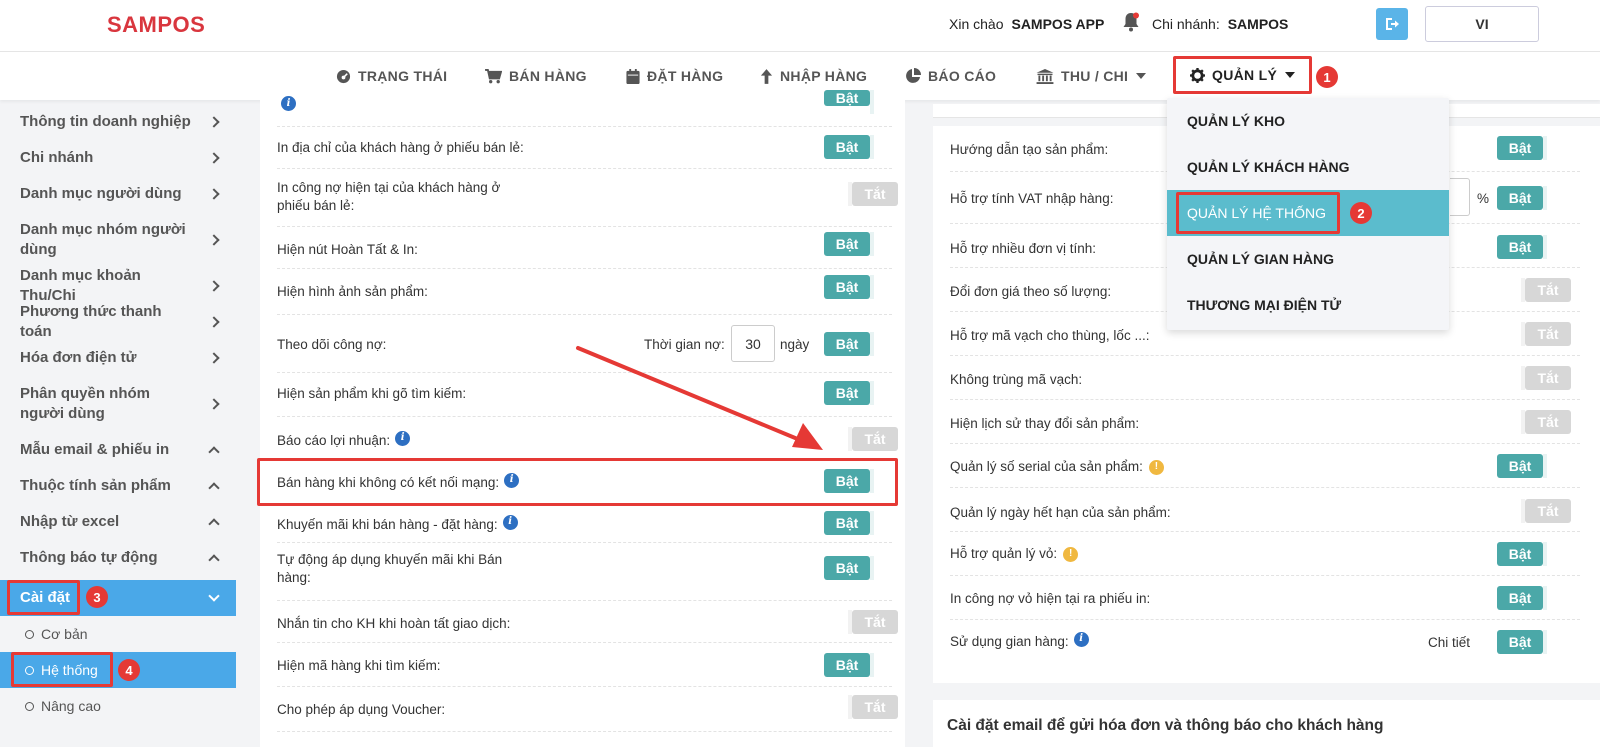 Image resolution: width=1600 pixels, height=747 pixels. What do you see at coordinates (118, 194) in the screenshot?
I see `sidebar-item-danh-muc-nguoi-dung: Danh mục người dùng` at bounding box center [118, 194].